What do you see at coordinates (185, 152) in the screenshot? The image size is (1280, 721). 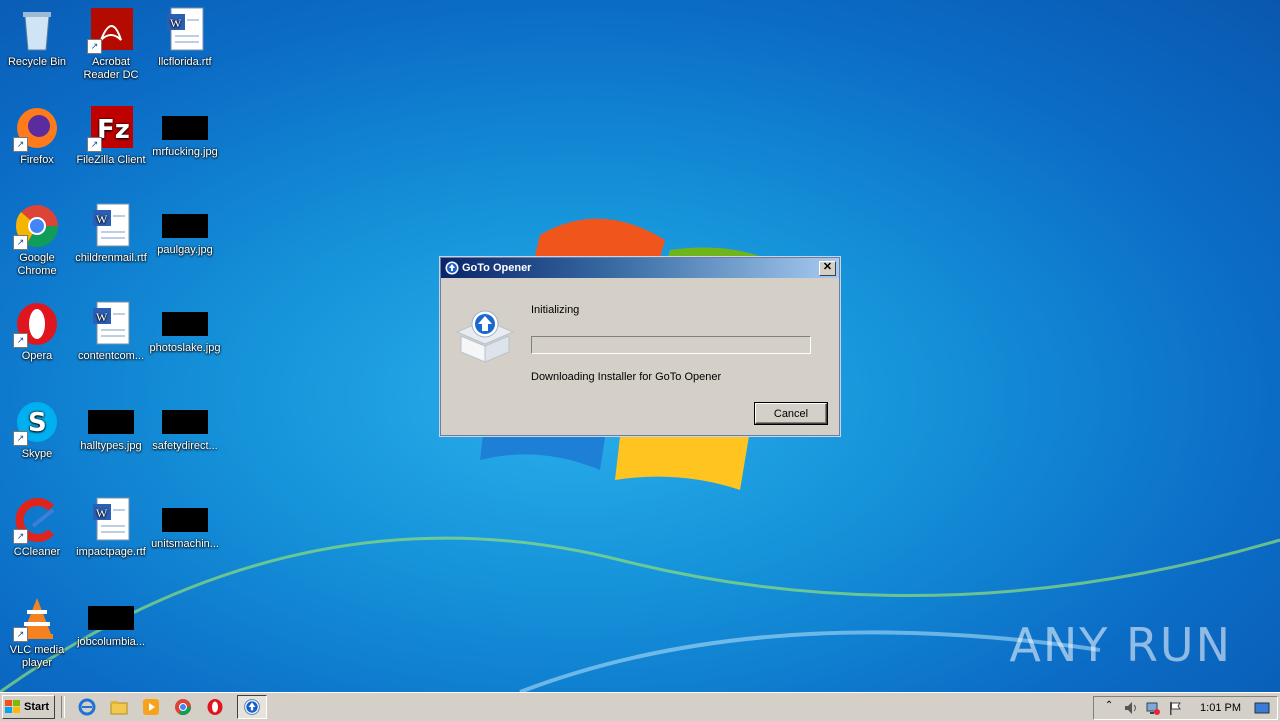 I see `desktop-icon-label: mrfucking.jpg` at bounding box center [185, 152].